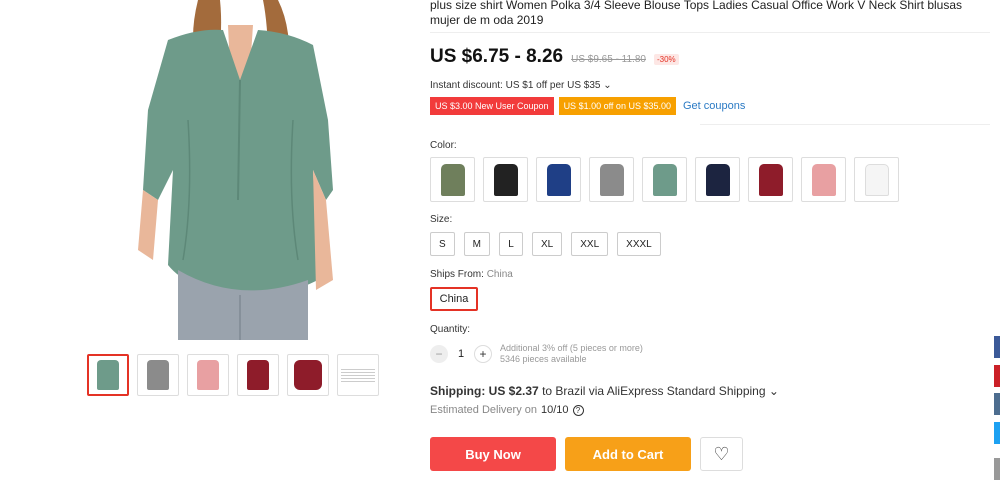 Image resolution: width=1000 pixels, height=485 pixels. I want to click on delivery-label: Estimated Delivery on, so click(483, 410).